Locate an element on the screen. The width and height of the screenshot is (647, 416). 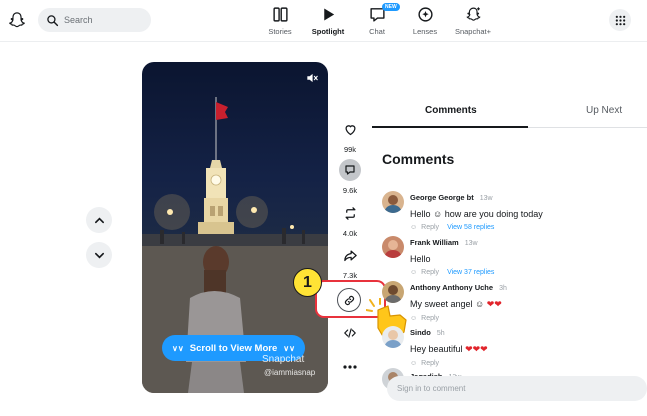
copy-link-button is located at coordinates (349, 300).